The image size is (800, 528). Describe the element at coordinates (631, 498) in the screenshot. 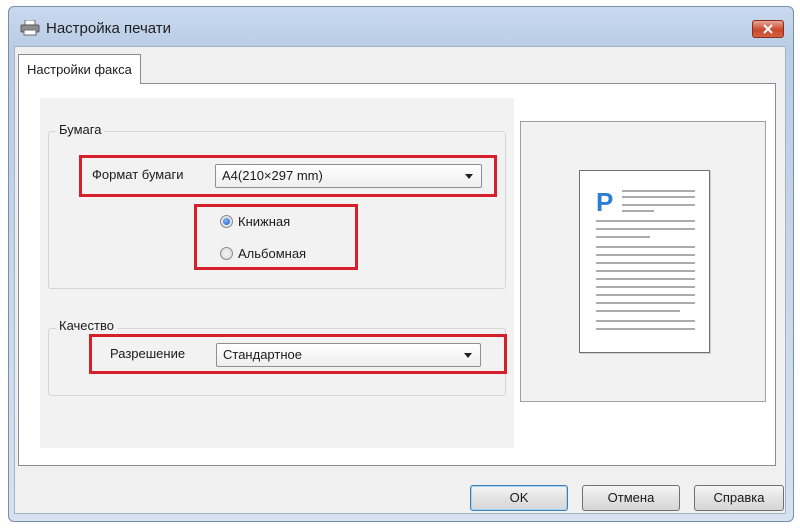

I see `cancel-button: Отмена` at that location.